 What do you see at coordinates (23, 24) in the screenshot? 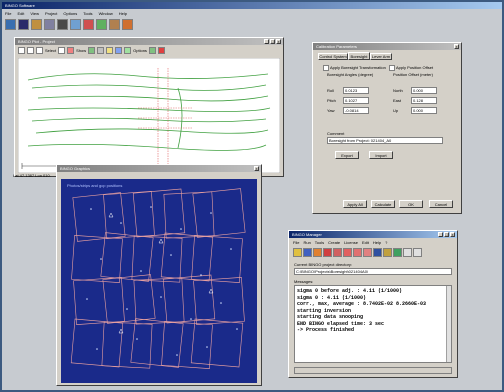
I see `save-icon` at bounding box center [23, 24].